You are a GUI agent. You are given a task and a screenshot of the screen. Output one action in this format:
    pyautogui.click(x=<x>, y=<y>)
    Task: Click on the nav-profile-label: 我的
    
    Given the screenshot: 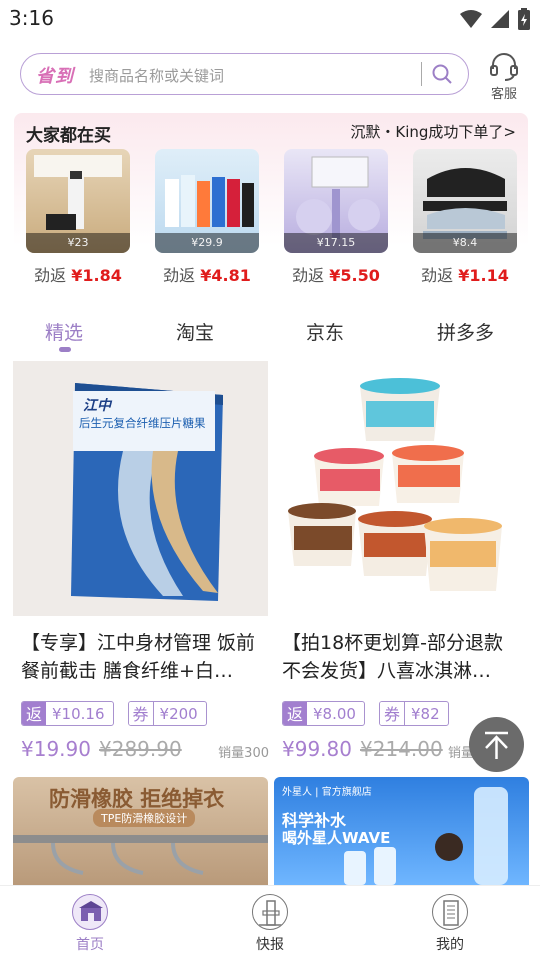 What is the action you would take?
    pyautogui.click(x=450, y=945)
    